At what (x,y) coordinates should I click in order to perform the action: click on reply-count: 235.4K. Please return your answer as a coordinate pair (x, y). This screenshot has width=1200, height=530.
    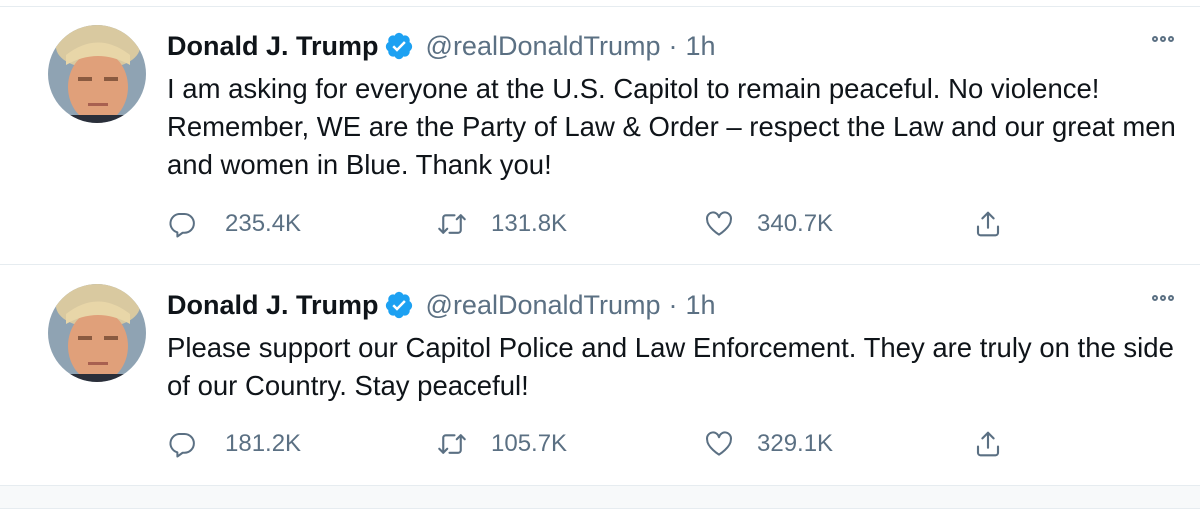
    Looking at the image, I should click on (263, 223).